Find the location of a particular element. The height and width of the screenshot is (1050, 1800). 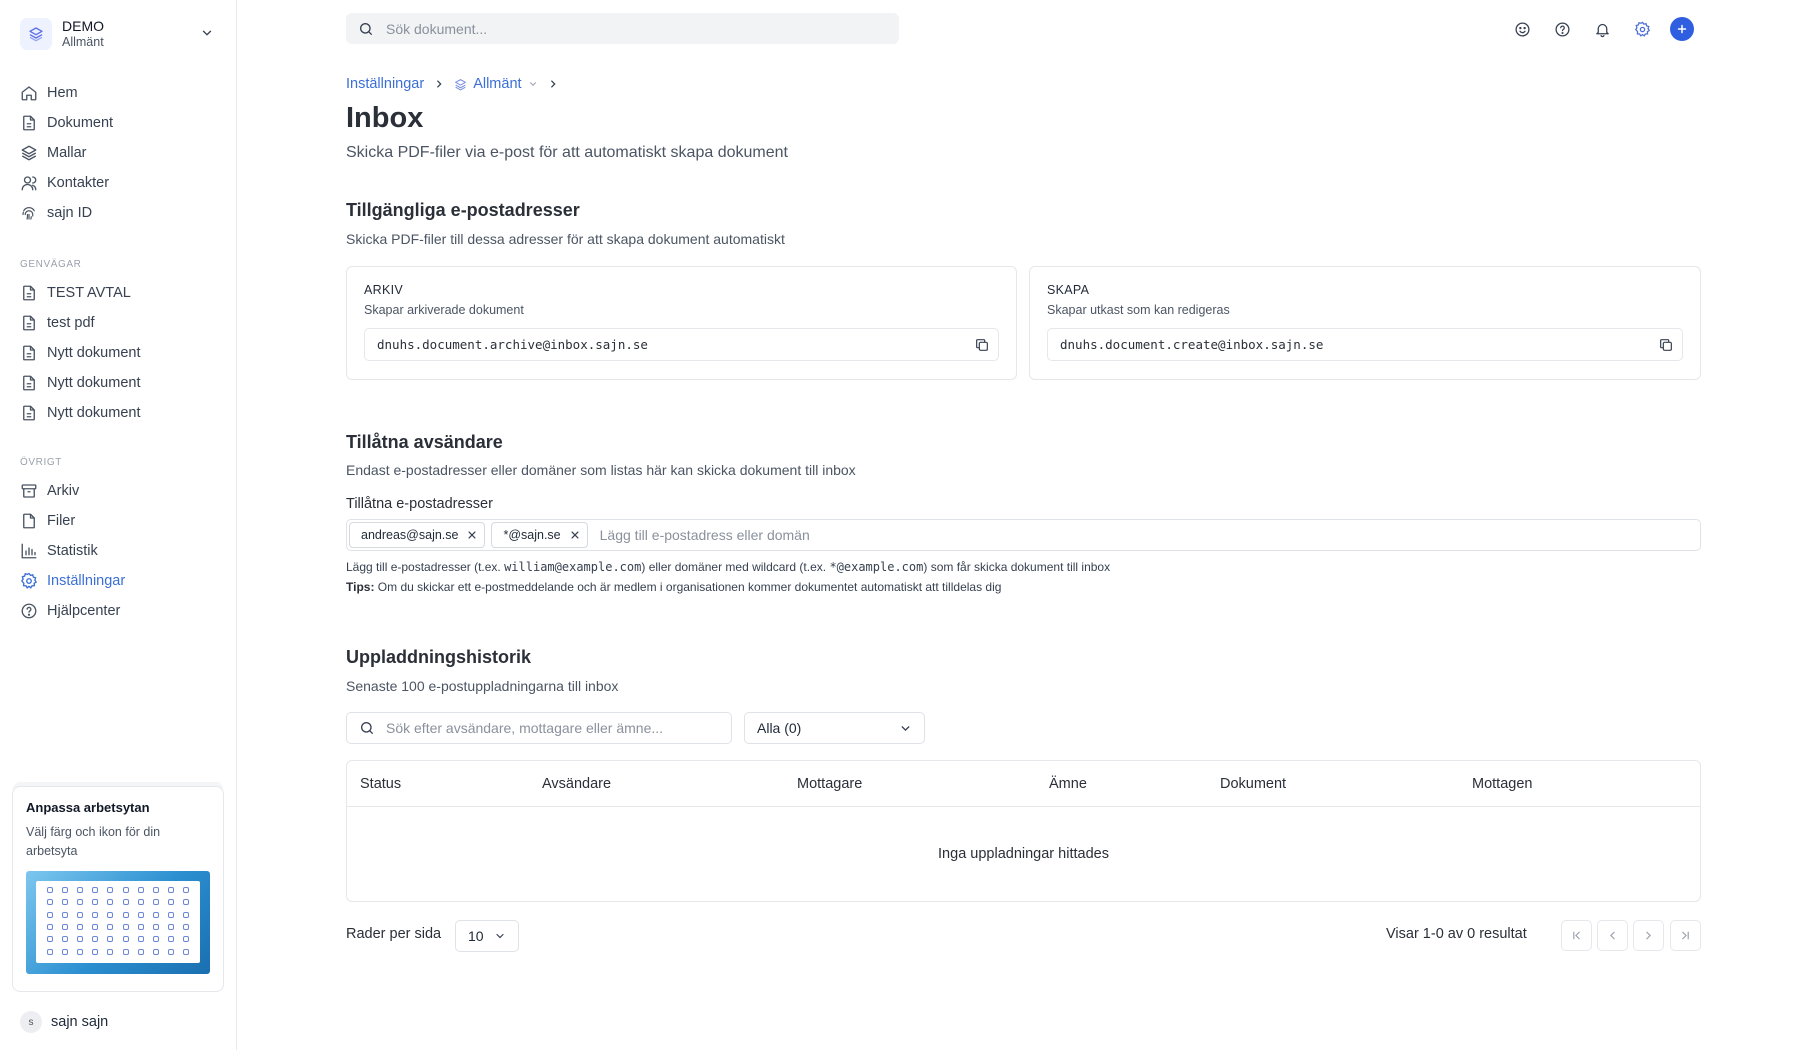

nav-item-settings: Inställningar is located at coordinates (120, 581).